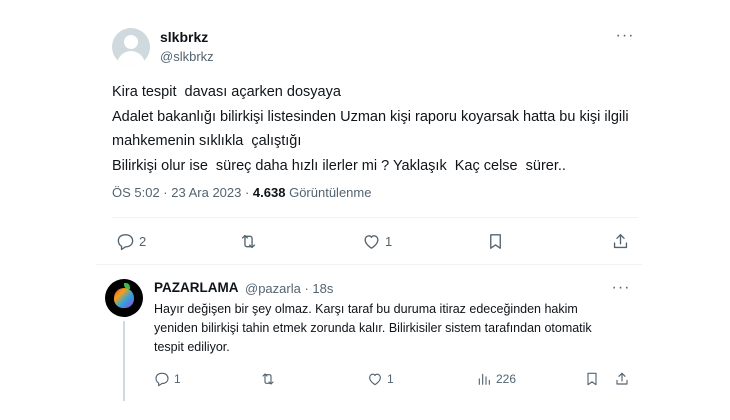  What do you see at coordinates (177, 379) in the screenshot?
I see `reply-count: 1` at bounding box center [177, 379].